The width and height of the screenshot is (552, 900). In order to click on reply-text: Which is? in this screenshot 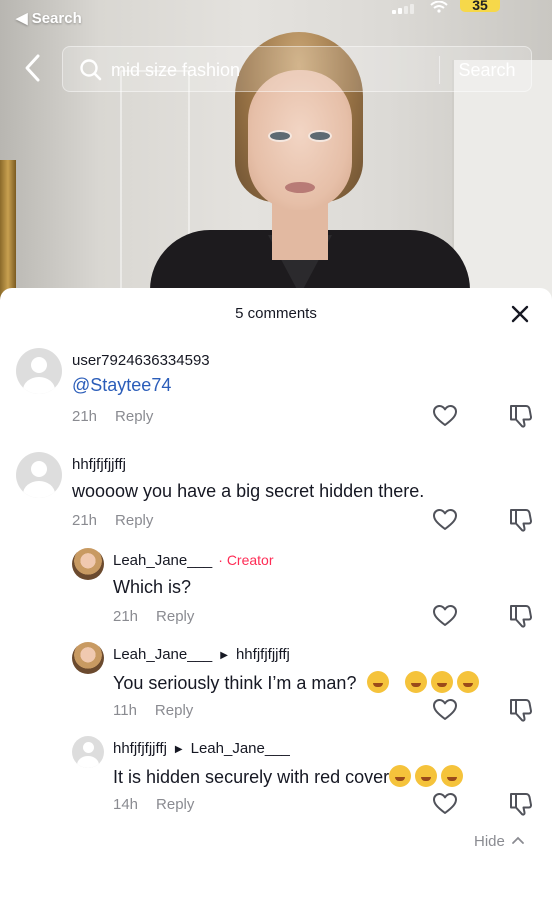, I will do `click(152, 587)`.